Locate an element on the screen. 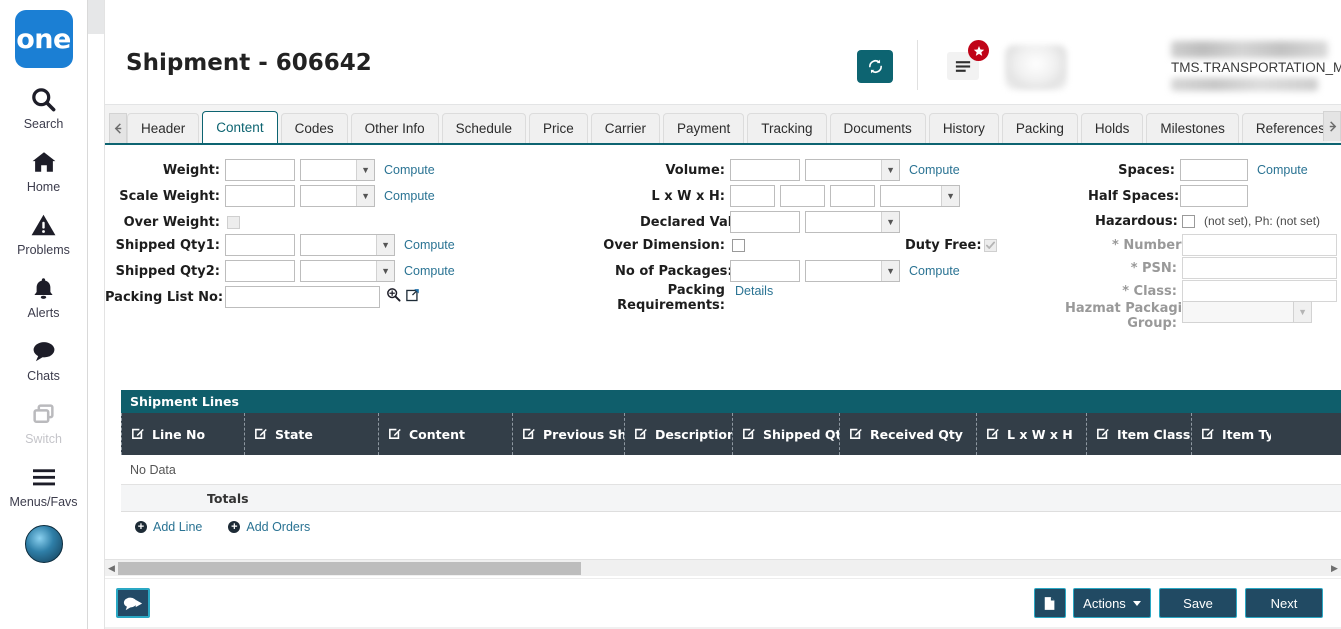 Image resolution: width=1341 pixels, height=629 pixels. grid-horizontal-scrollbar: ◀ ▶ is located at coordinates (723, 567).